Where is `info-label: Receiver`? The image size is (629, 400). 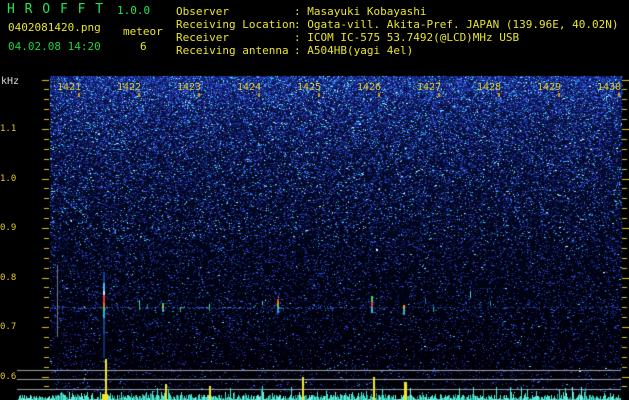
info-label: Receiver is located at coordinates (202, 37).